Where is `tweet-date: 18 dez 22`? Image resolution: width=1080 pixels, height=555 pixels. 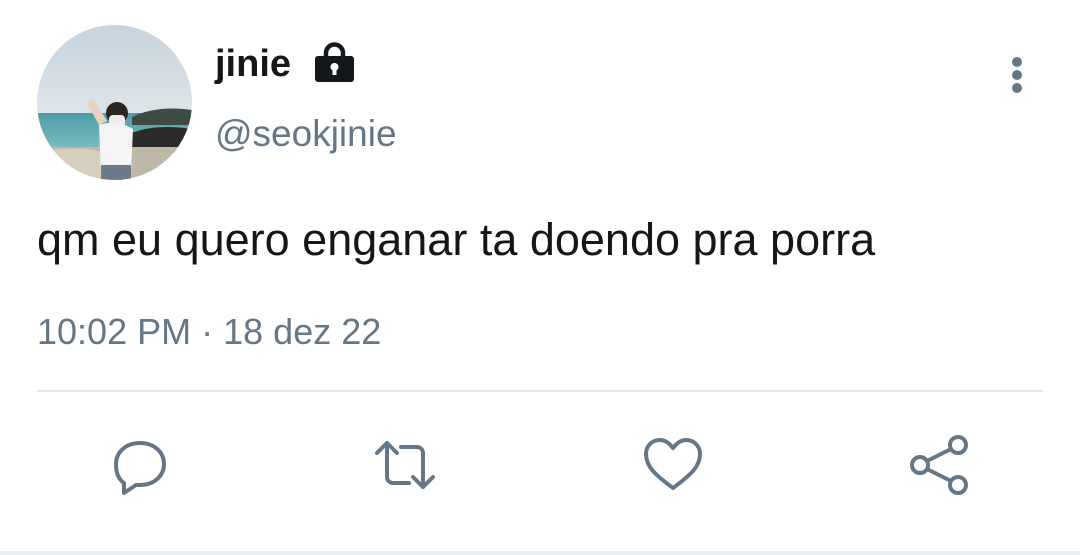
tweet-date: 18 dez 22 is located at coordinates (302, 331).